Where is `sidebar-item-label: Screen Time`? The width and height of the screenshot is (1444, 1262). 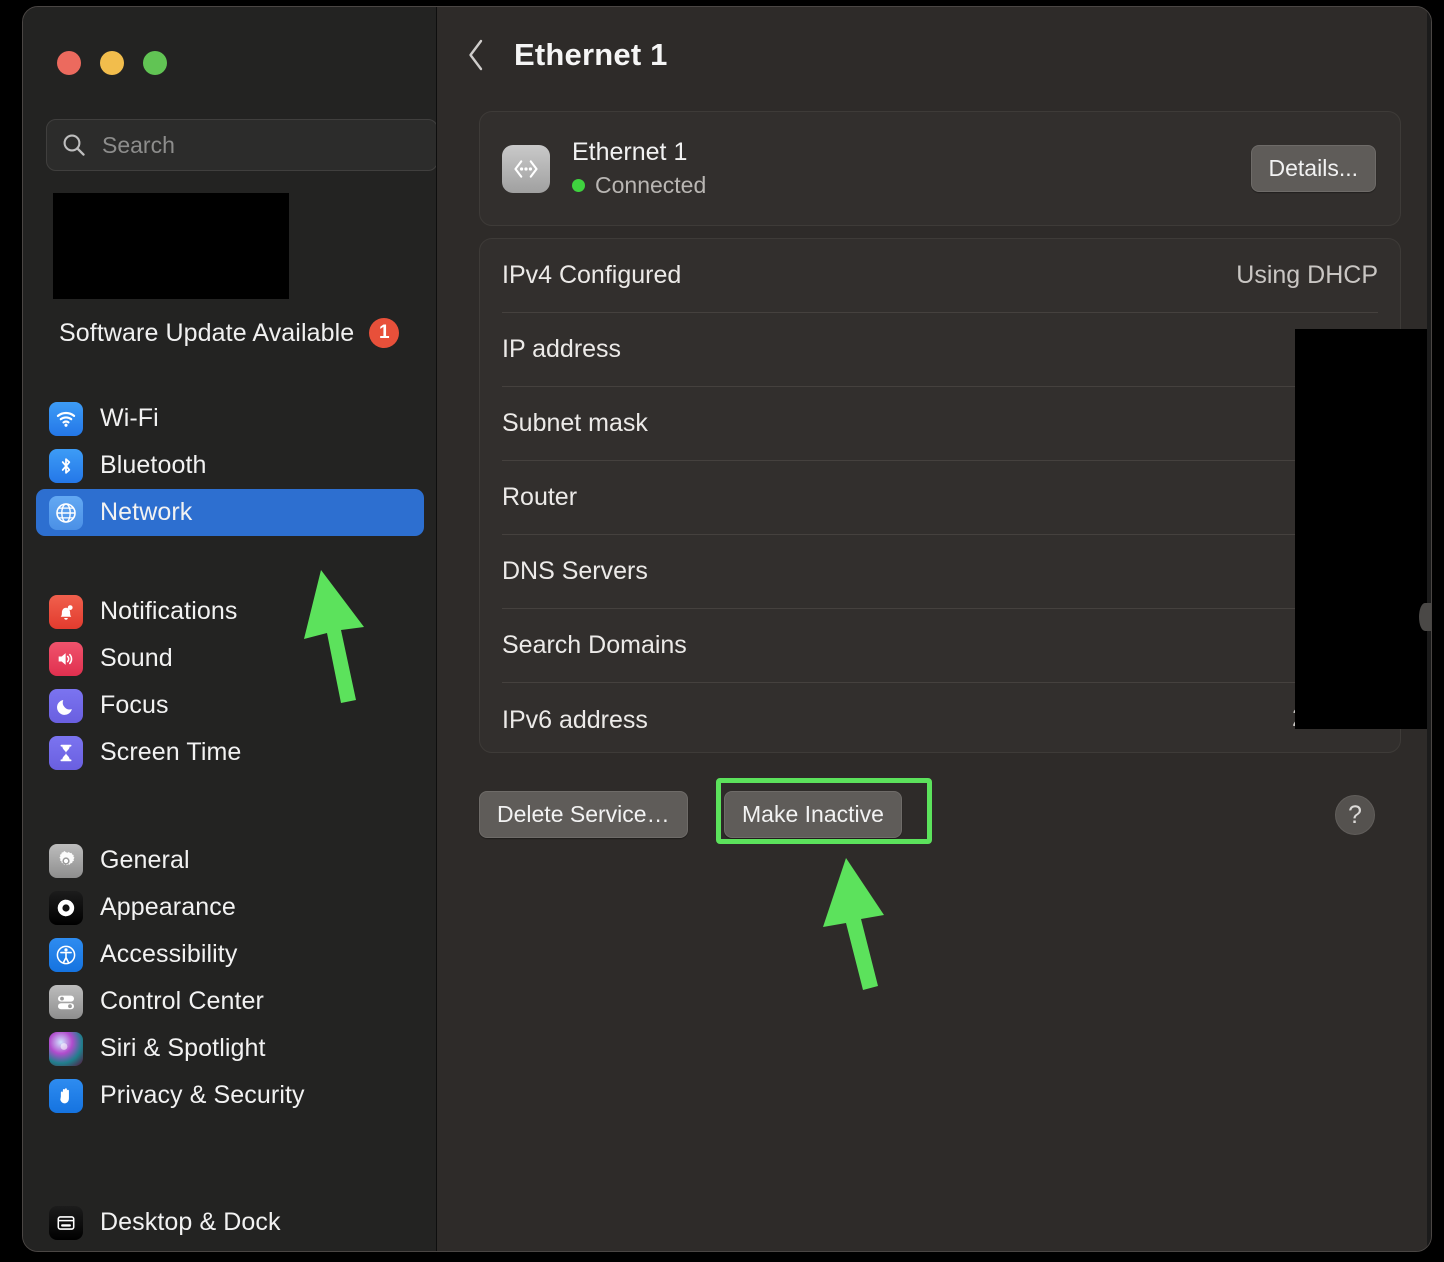
sidebar-item-label: Screen Time is located at coordinates (171, 752).